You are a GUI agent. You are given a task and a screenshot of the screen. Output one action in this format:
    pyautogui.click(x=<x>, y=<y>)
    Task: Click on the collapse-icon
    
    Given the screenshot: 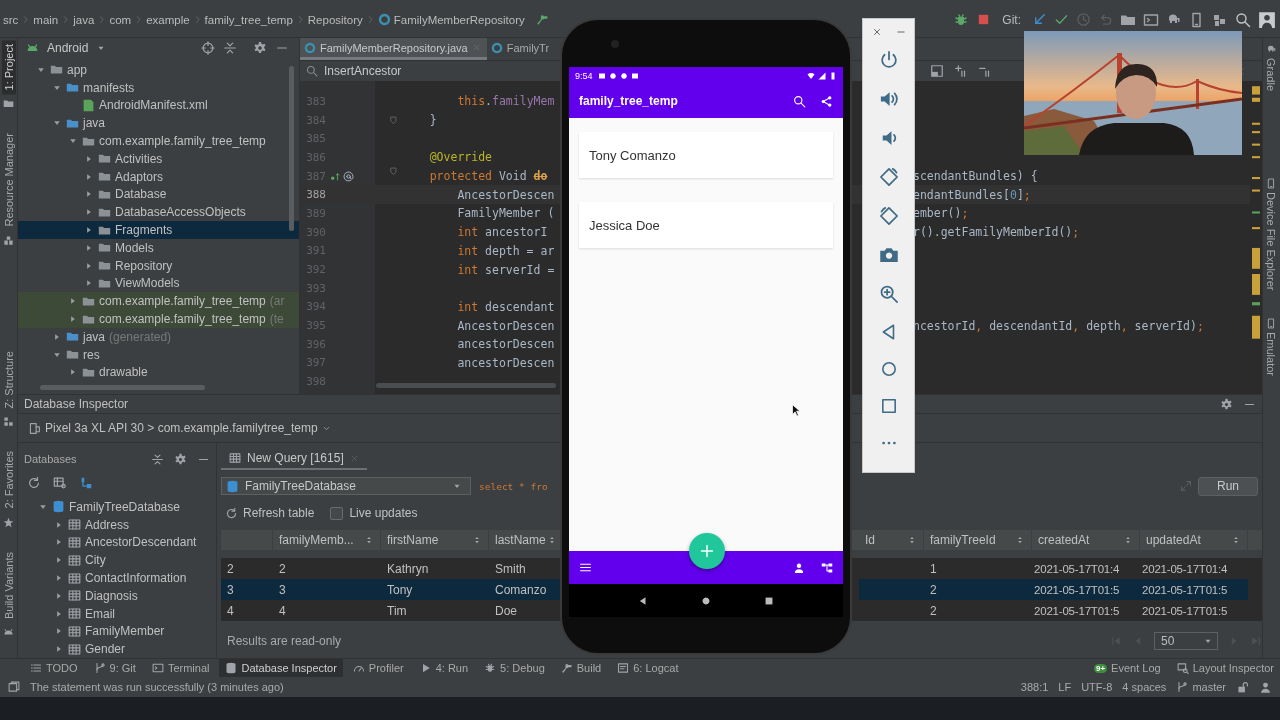 What is the action you would take?
    pyautogui.click(x=230, y=48)
    